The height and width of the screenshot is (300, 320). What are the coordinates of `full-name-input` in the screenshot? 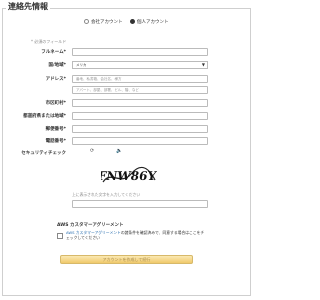 It's located at (140, 52).